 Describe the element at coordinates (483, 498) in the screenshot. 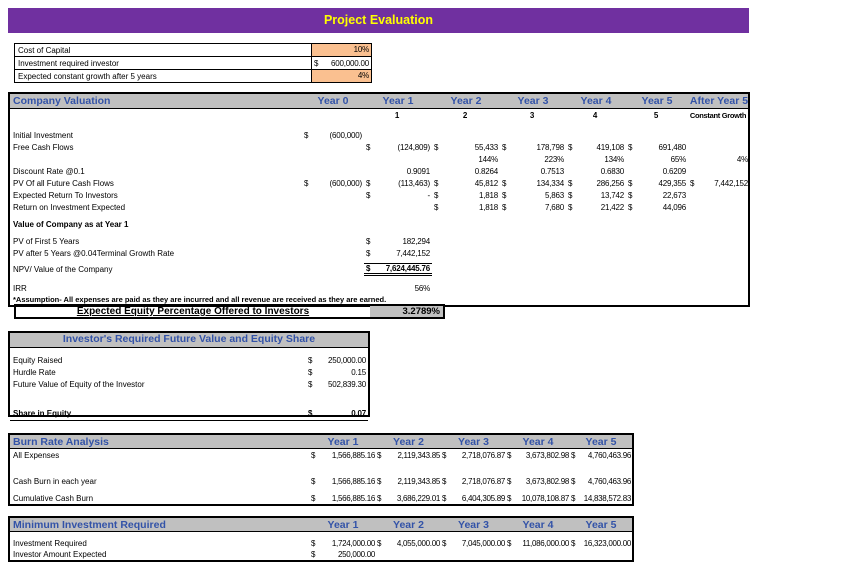

I see `cell-value: 6,404,305.89` at that location.